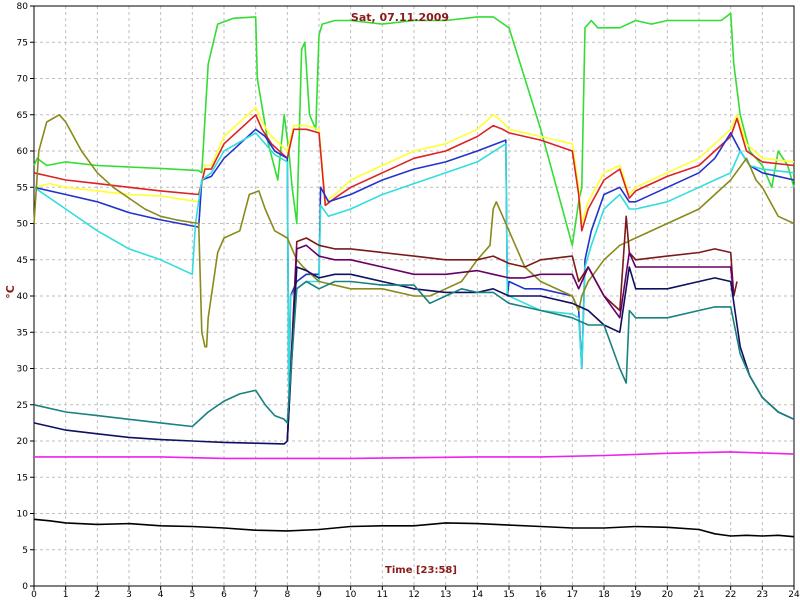 The height and width of the screenshot is (600, 800). I want to click on x-tick-label: 8, so click(287, 595).